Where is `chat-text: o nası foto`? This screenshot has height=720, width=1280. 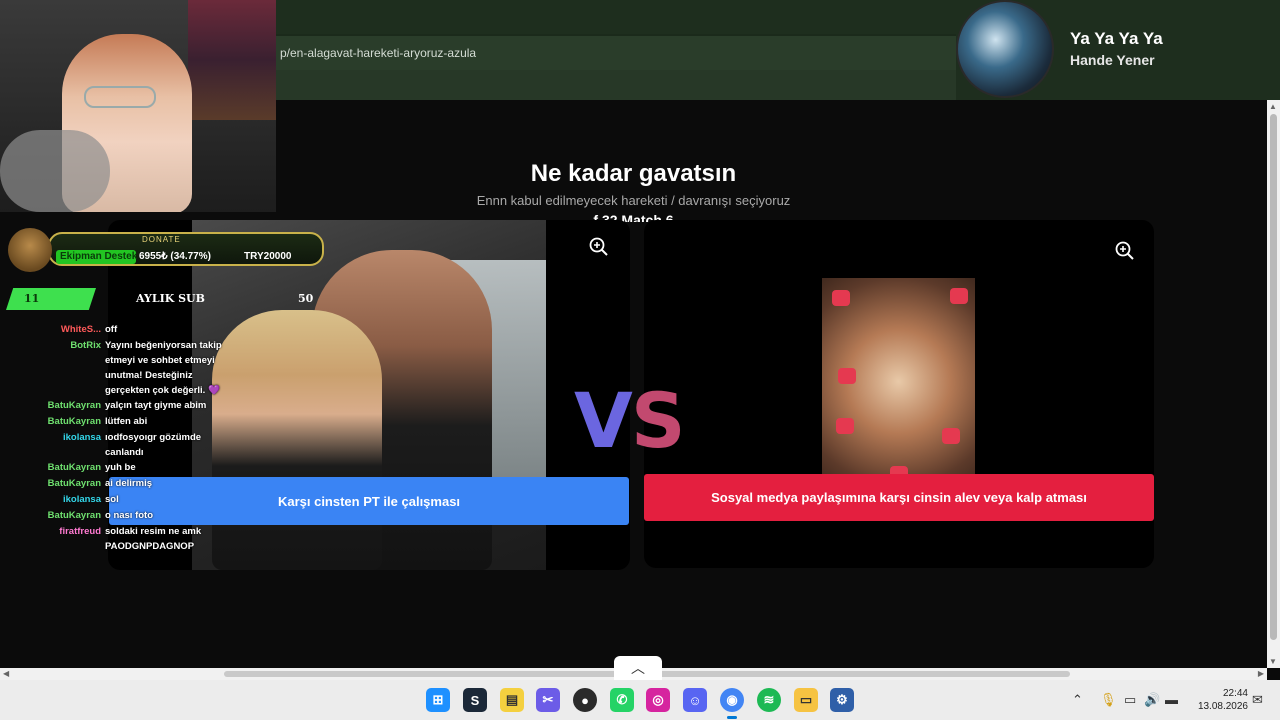 chat-text: o nası foto is located at coordinates (129, 515).